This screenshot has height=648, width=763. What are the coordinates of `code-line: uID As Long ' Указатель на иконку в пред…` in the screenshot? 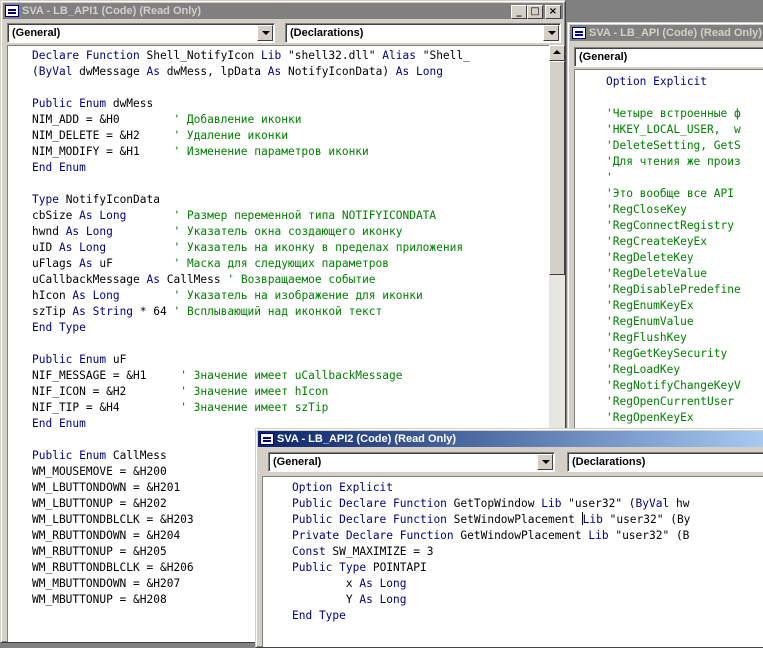 It's located at (251, 248).